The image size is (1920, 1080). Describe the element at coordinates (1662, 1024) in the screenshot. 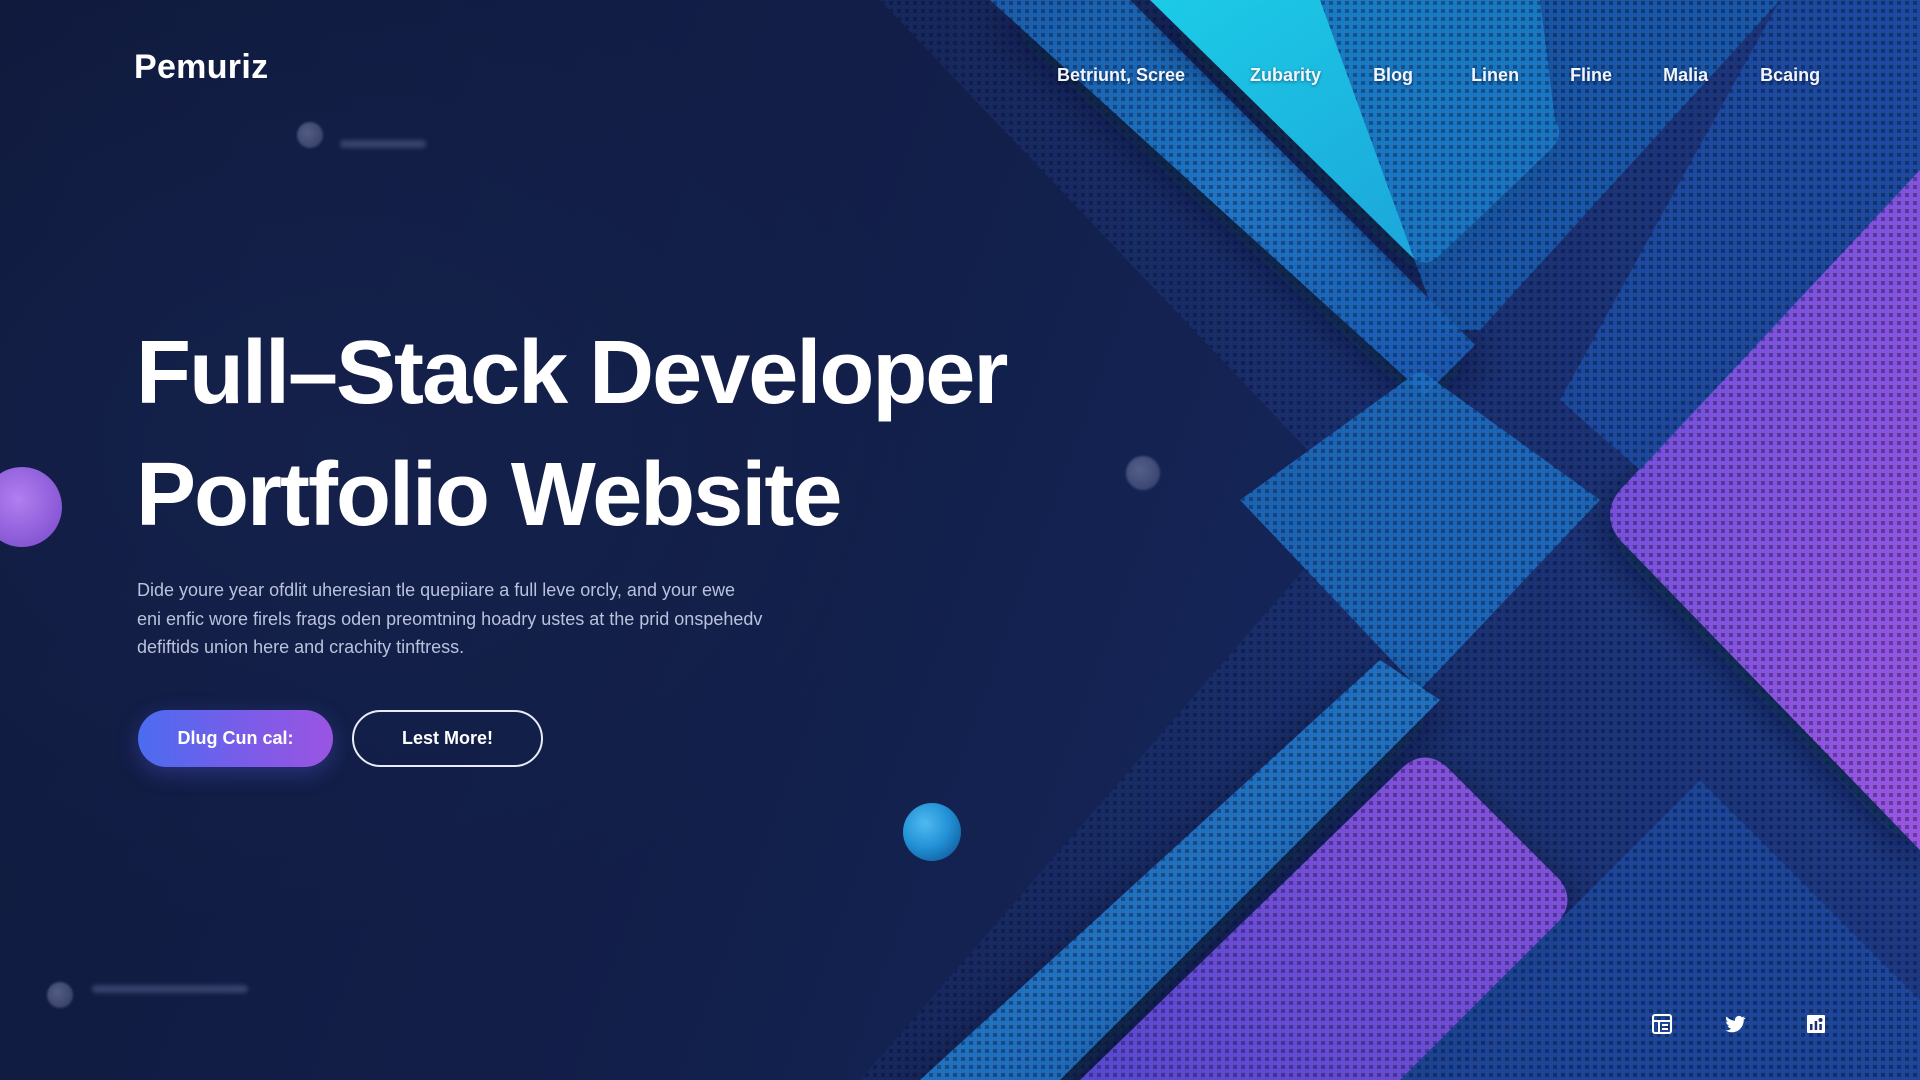

I see `profile-card-icon` at that location.